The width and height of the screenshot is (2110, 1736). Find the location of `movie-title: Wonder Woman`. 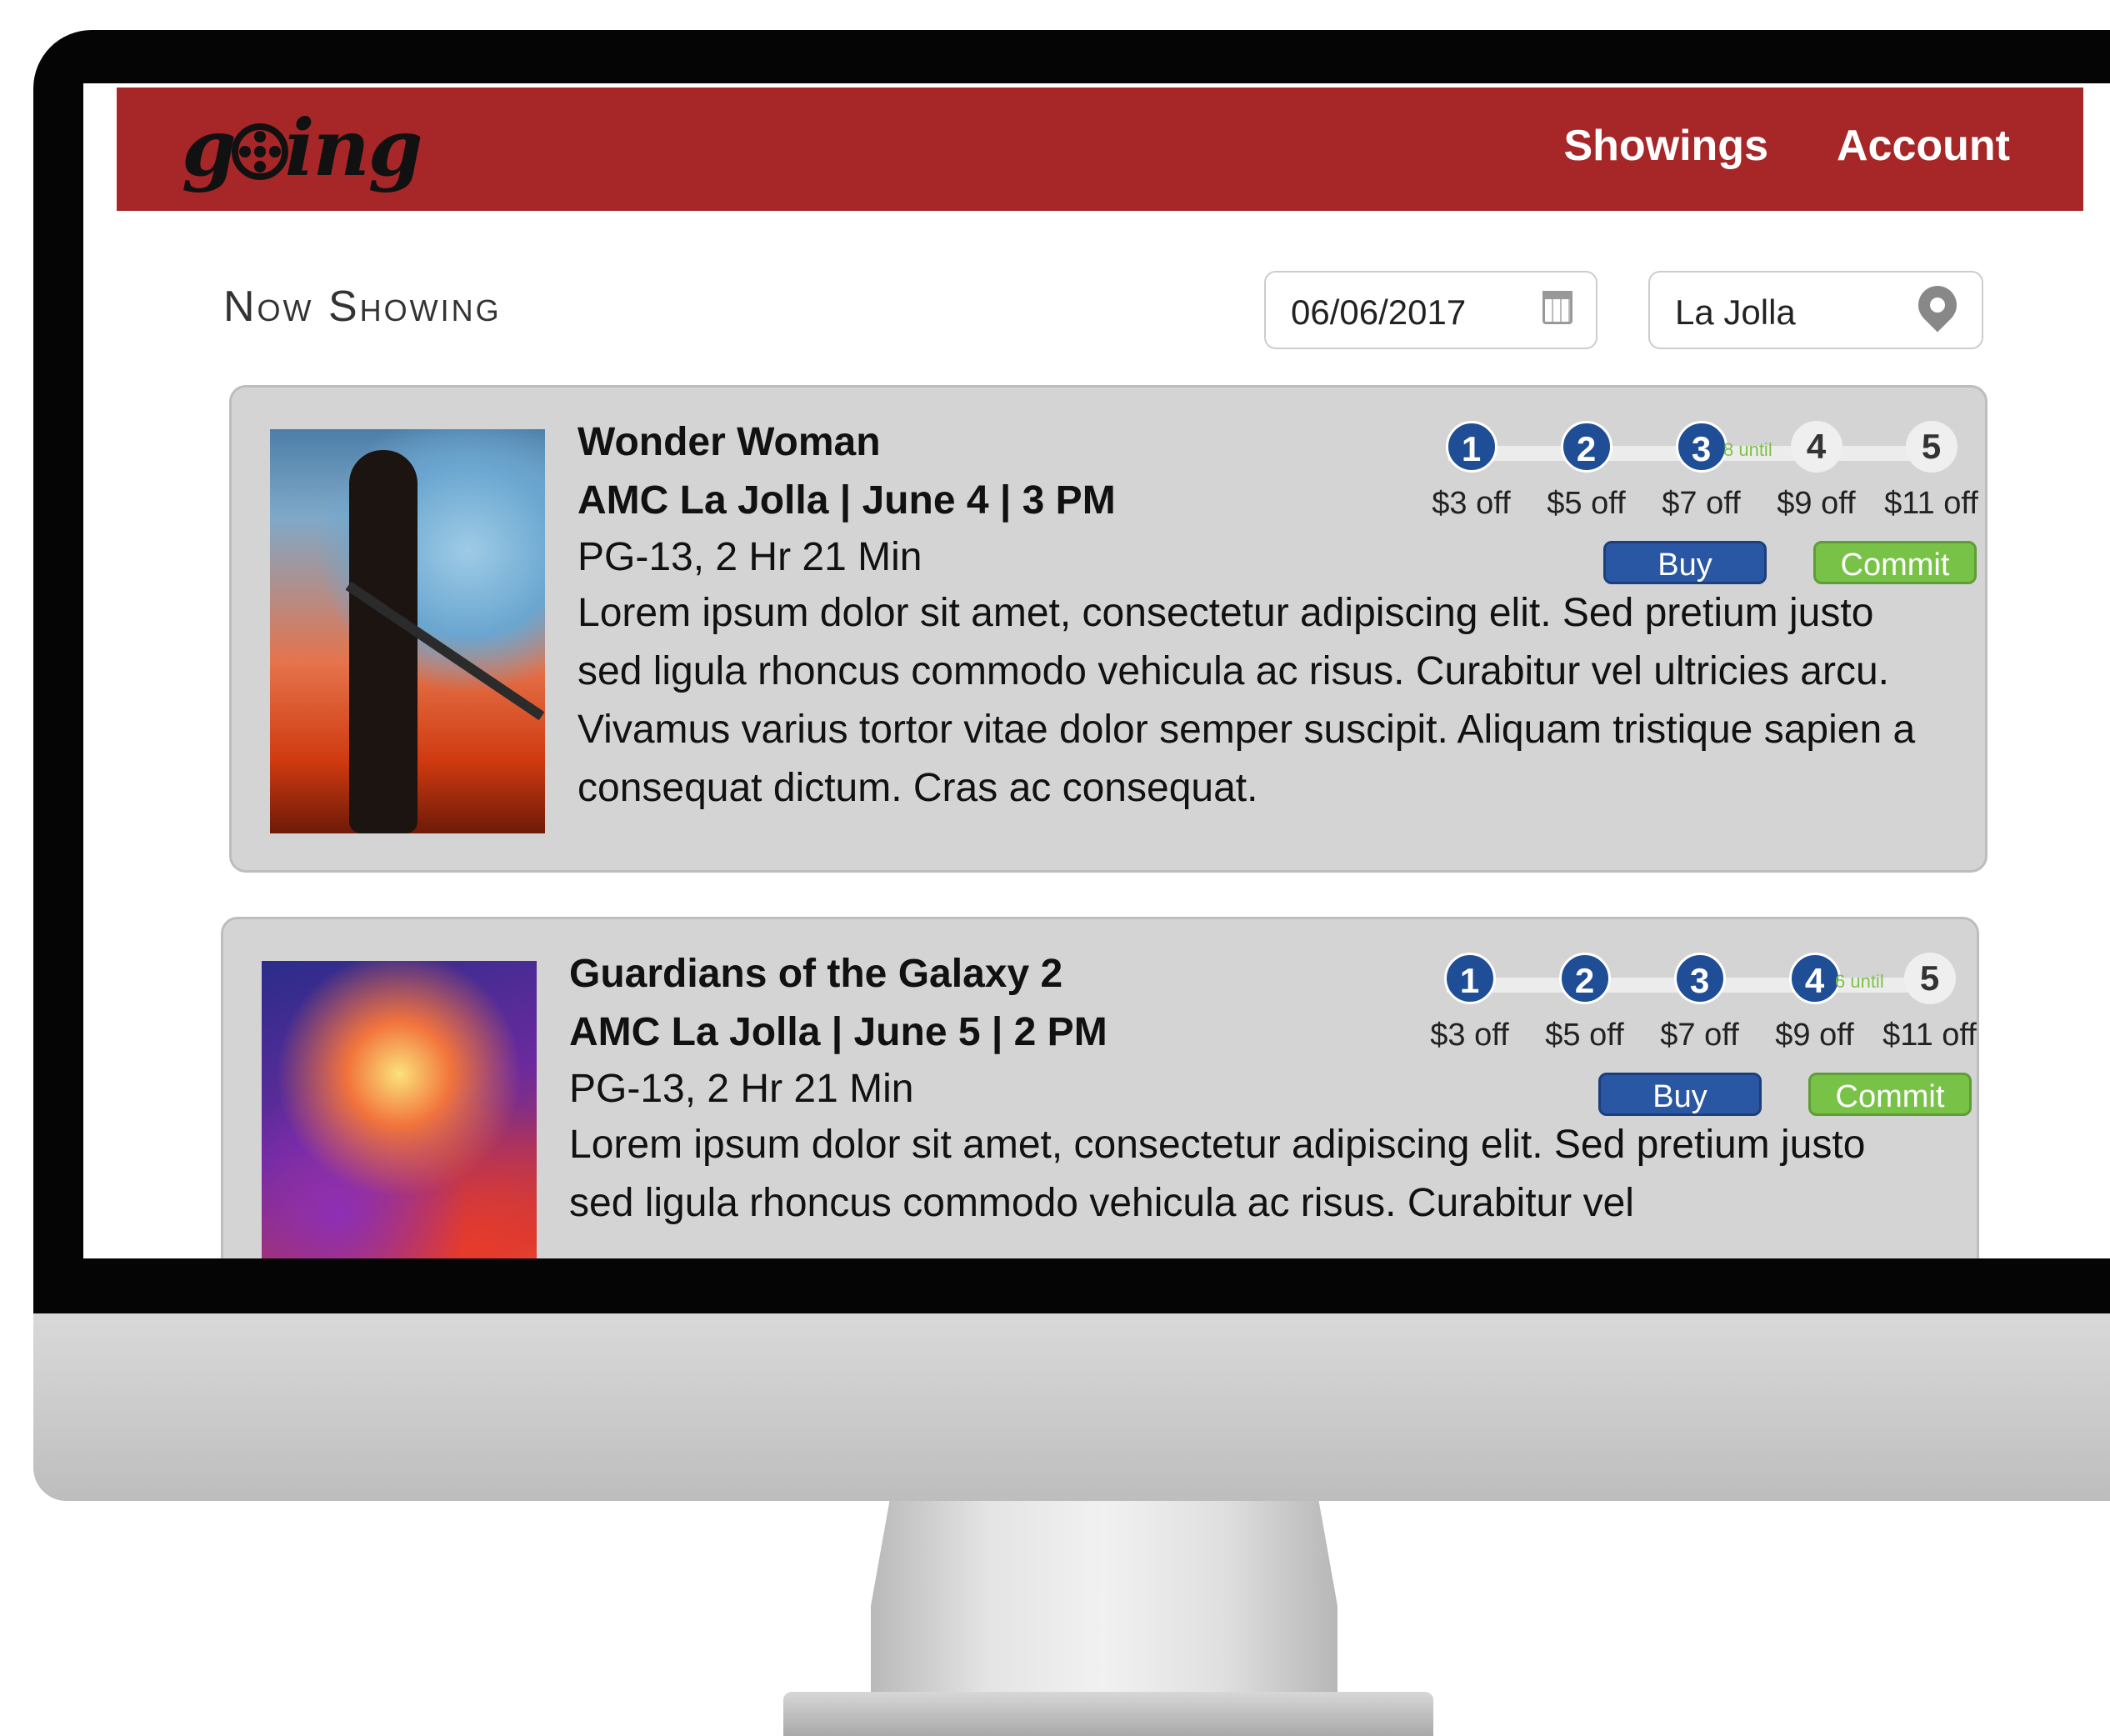

movie-title: Wonder Woman is located at coordinates (729, 442).